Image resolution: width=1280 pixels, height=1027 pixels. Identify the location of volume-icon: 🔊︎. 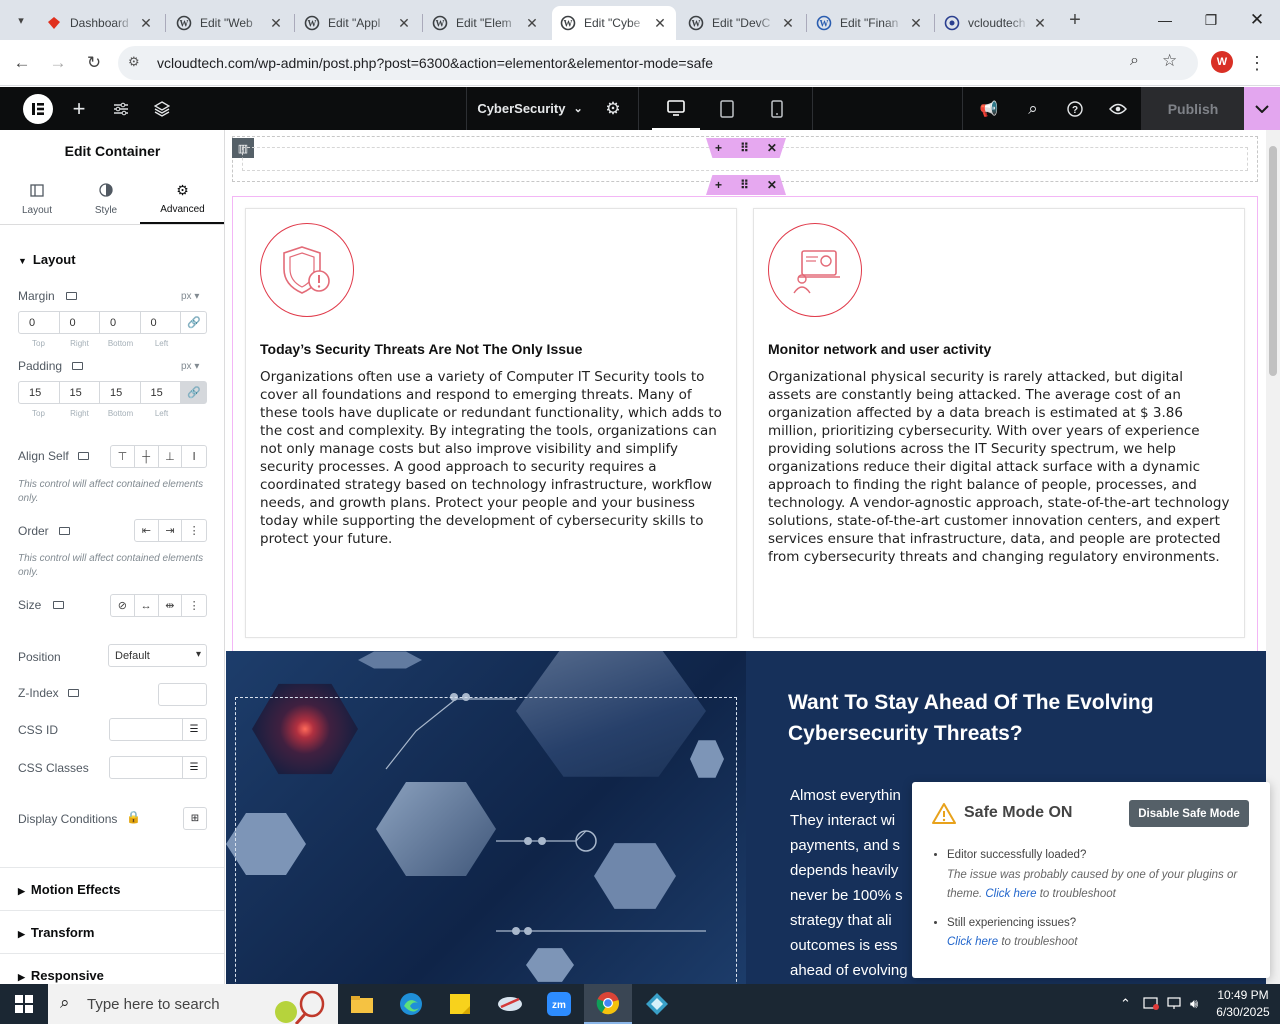
(1194, 1004).